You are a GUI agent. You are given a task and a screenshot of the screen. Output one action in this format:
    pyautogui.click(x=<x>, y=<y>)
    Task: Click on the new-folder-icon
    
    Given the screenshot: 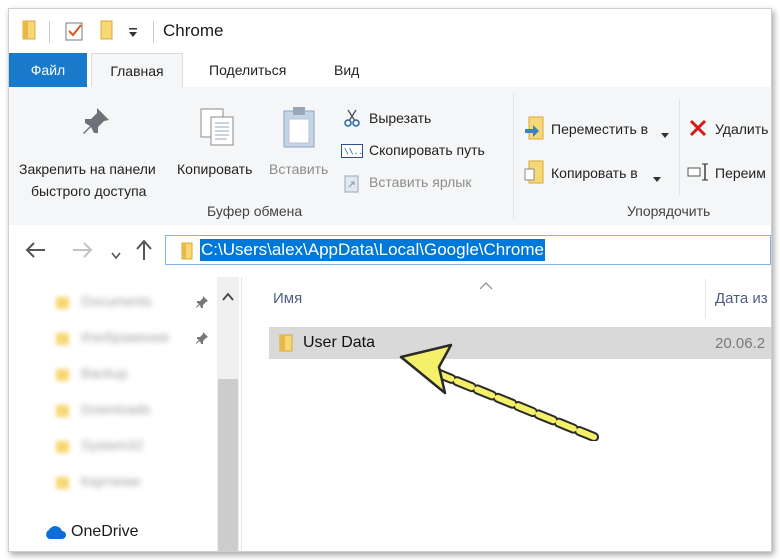 What is the action you would take?
    pyautogui.click(x=107, y=30)
    